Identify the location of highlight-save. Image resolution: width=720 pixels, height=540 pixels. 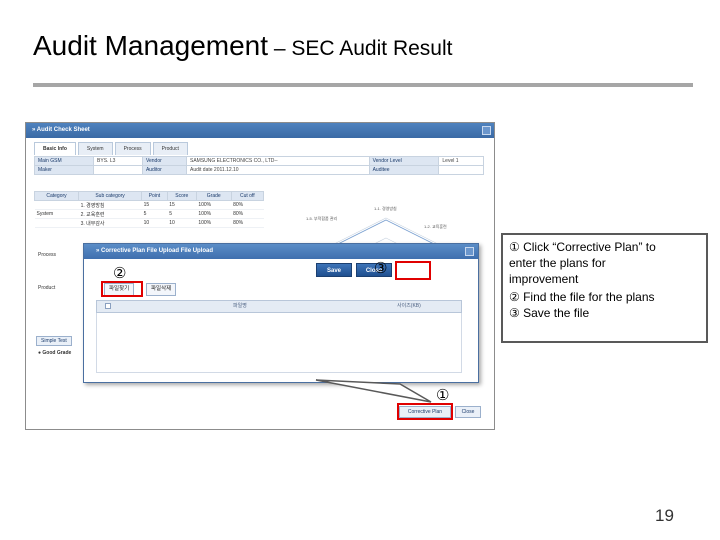
(413, 270).